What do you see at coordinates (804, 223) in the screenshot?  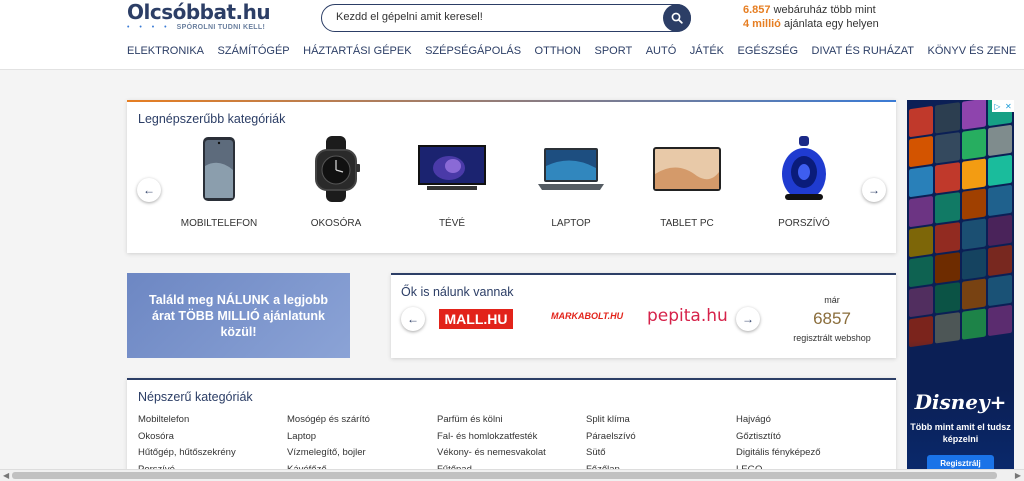 I see `category-label: PORSZÍVÓ` at bounding box center [804, 223].